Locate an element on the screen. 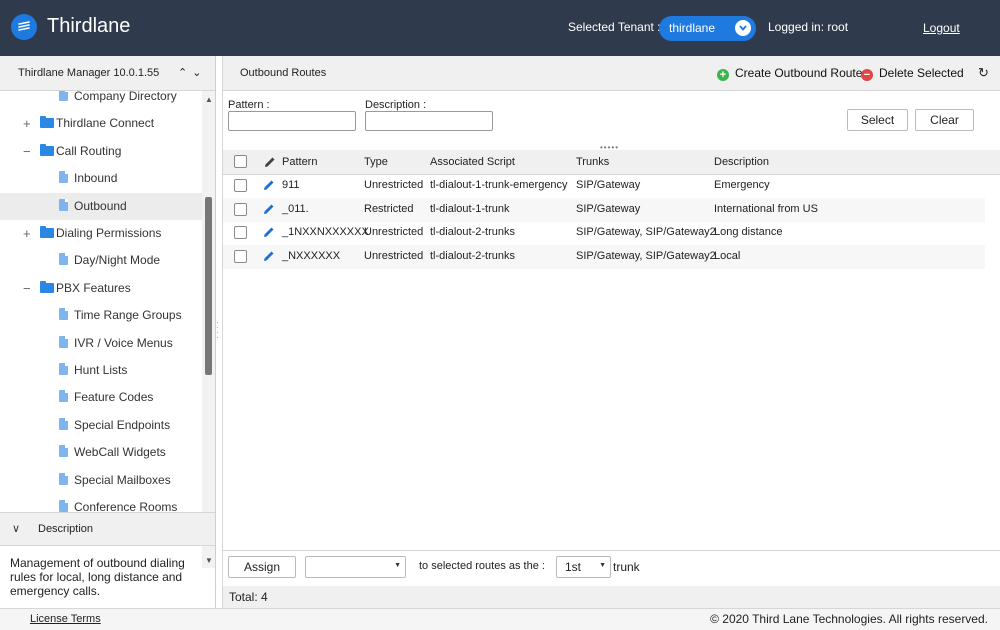 This screenshot has width=1000, height=630. cell-trunks: SIP/Gateway, SIP/Gateway2 is located at coordinates (646, 232).